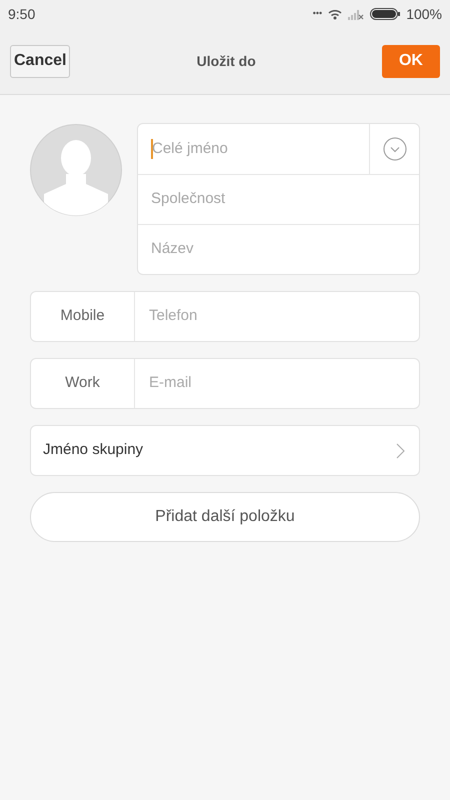 The width and height of the screenshot is (450, 800). Describe the element at coordinates (278, 199) in the screenshot. I see `name-input-field: Společnost` at that location.